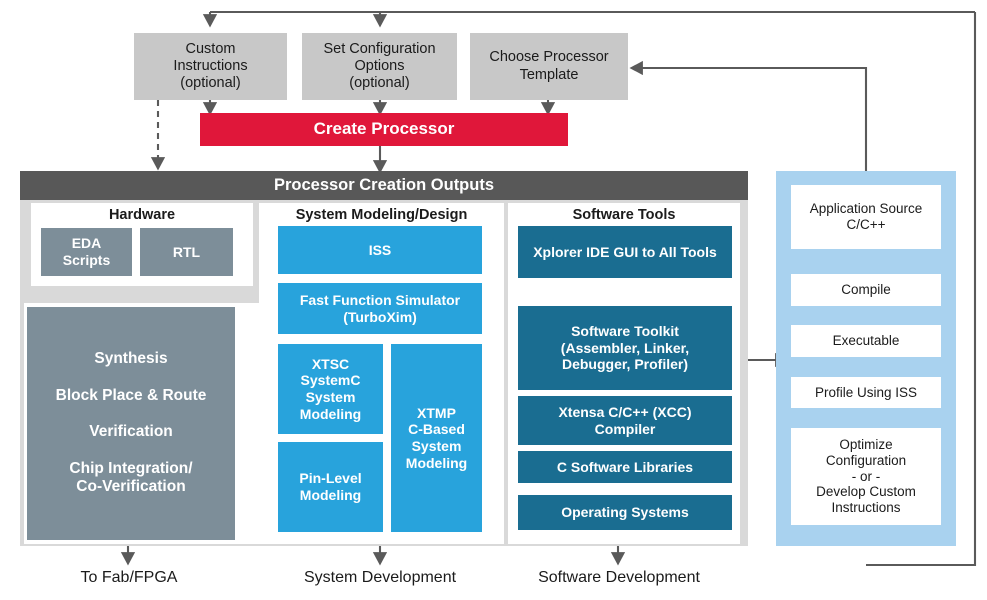 Image resolution: width=987 pixels, height=600 pixels. What do you see at coordinates (625, 512) in the screenshot?
I see `software-tools-item-operating-systems: Operating Systems` at bounding box center [625, 512].